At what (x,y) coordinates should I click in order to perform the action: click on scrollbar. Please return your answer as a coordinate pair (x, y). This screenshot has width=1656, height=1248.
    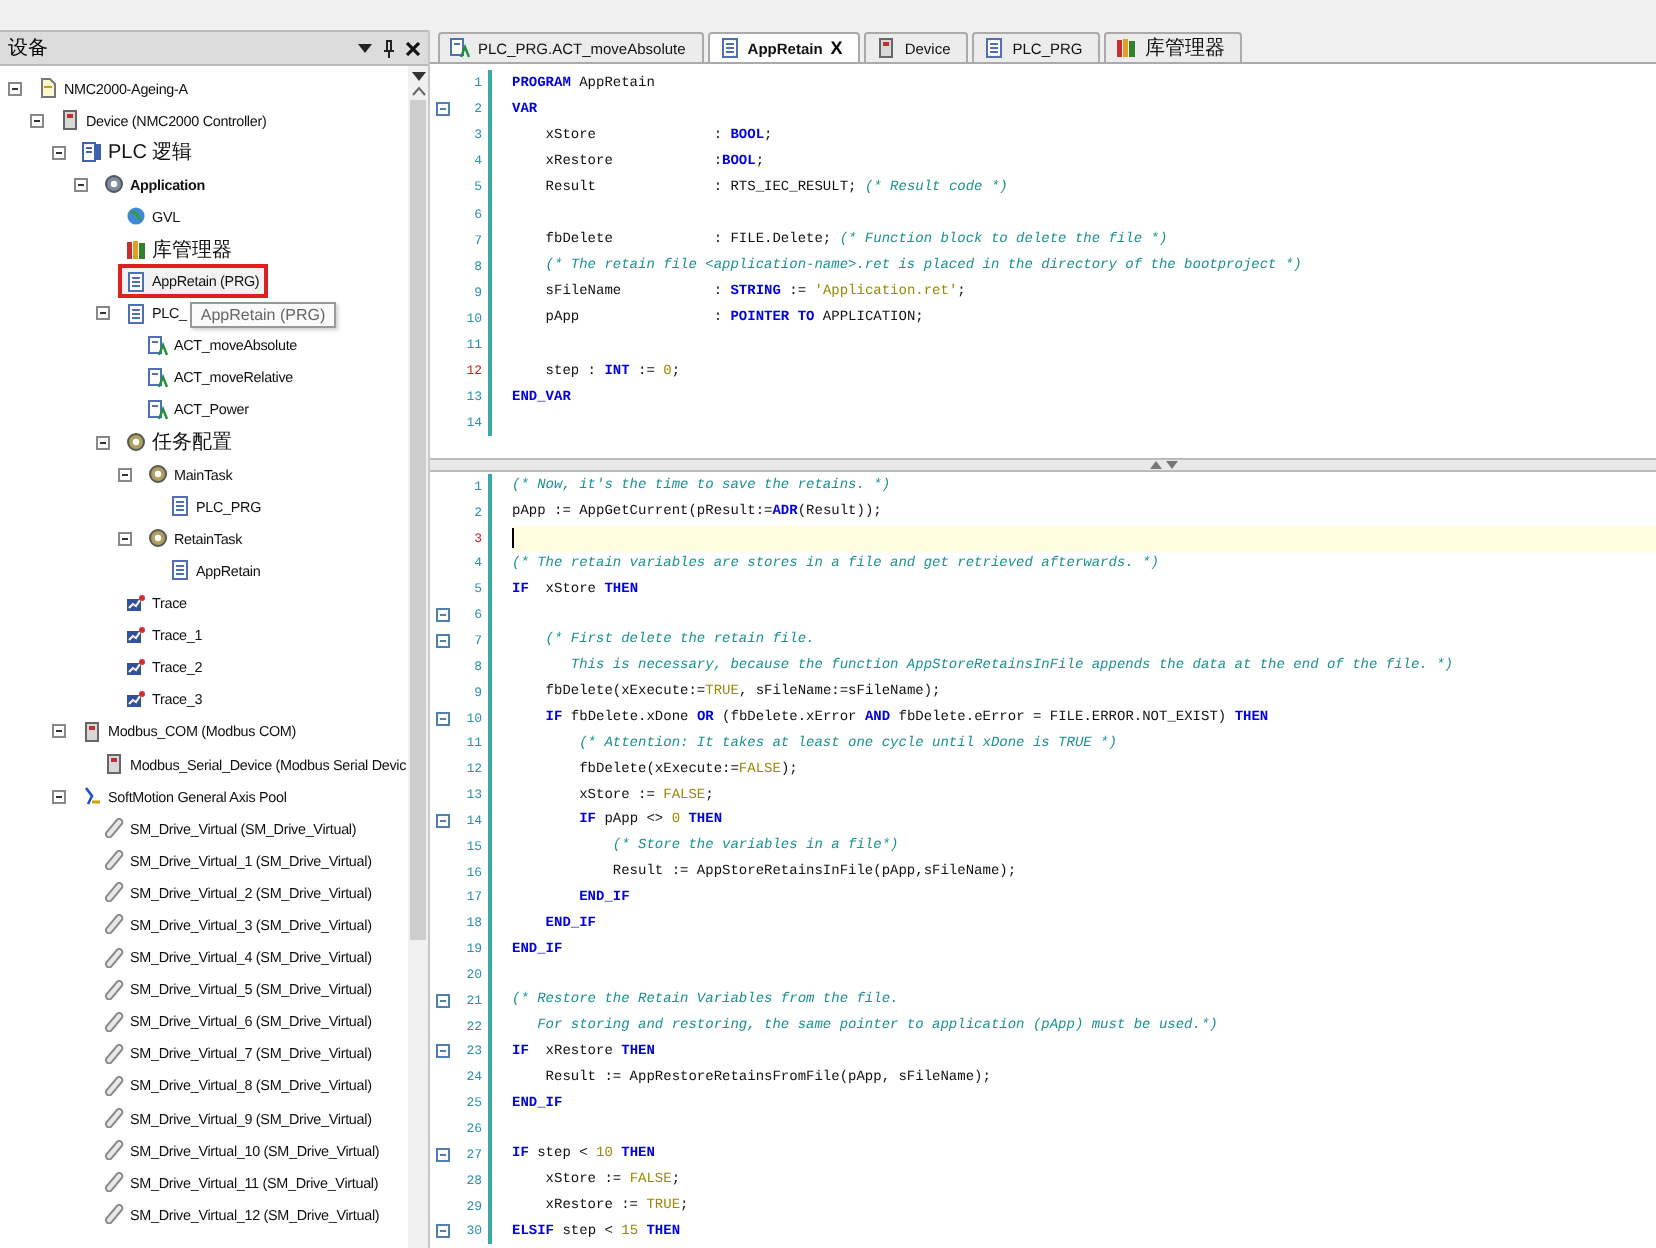
    Looking at the image, I should click on (418, 657).